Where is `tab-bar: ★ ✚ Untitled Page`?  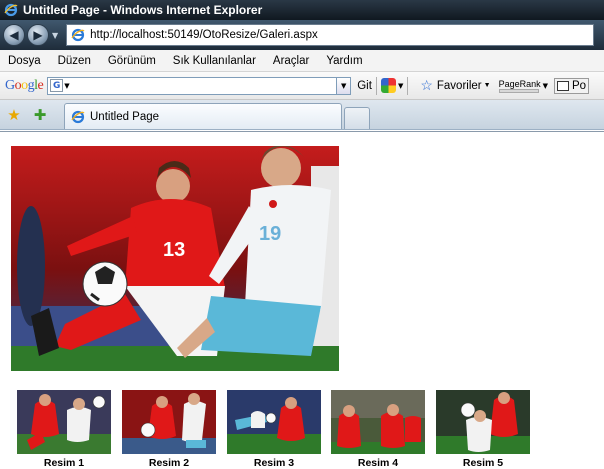 tab-bar: ★ ✚ Untitled Page is located at coordinates (302, 115).